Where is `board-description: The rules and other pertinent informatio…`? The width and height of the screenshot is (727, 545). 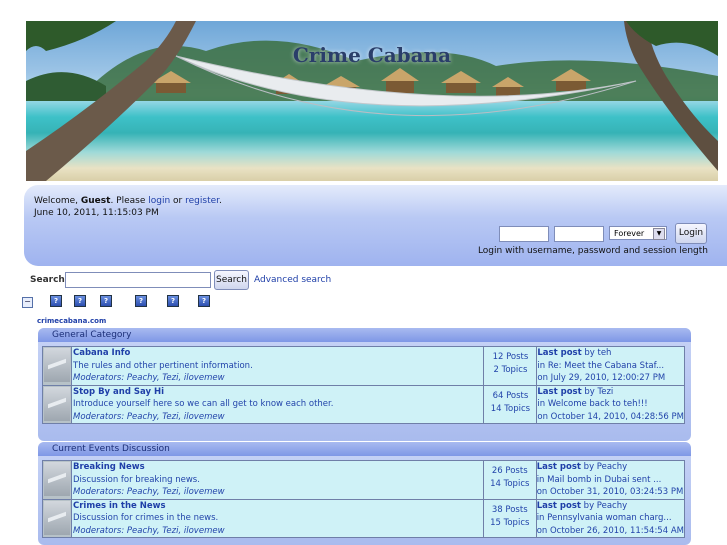 board-description: The rules and other pertinent informatio… is located at coordinates (163, 365).